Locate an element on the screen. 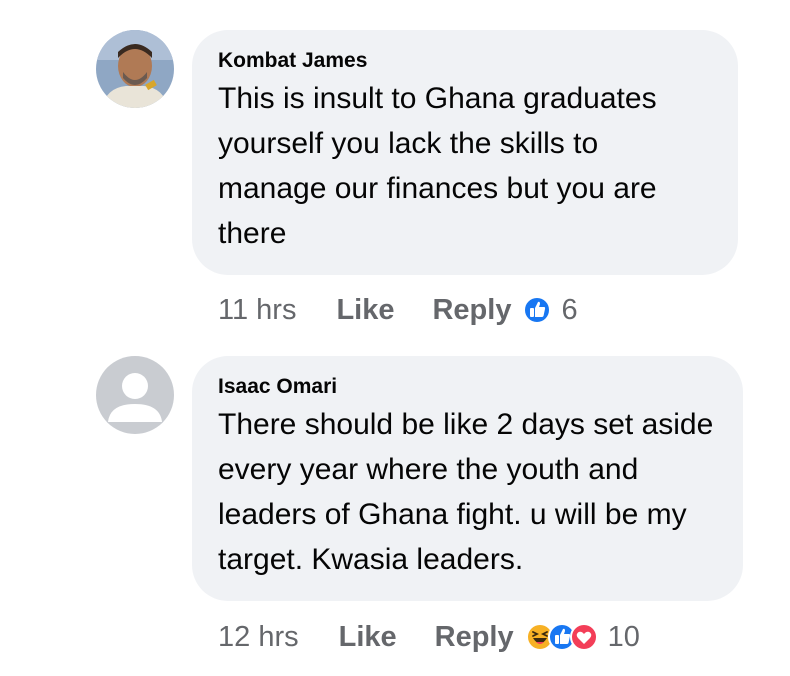 The width and height of the screenshot is (790, 676). comment-timestamp: 12 hrs is located at coordinates (258, 637).